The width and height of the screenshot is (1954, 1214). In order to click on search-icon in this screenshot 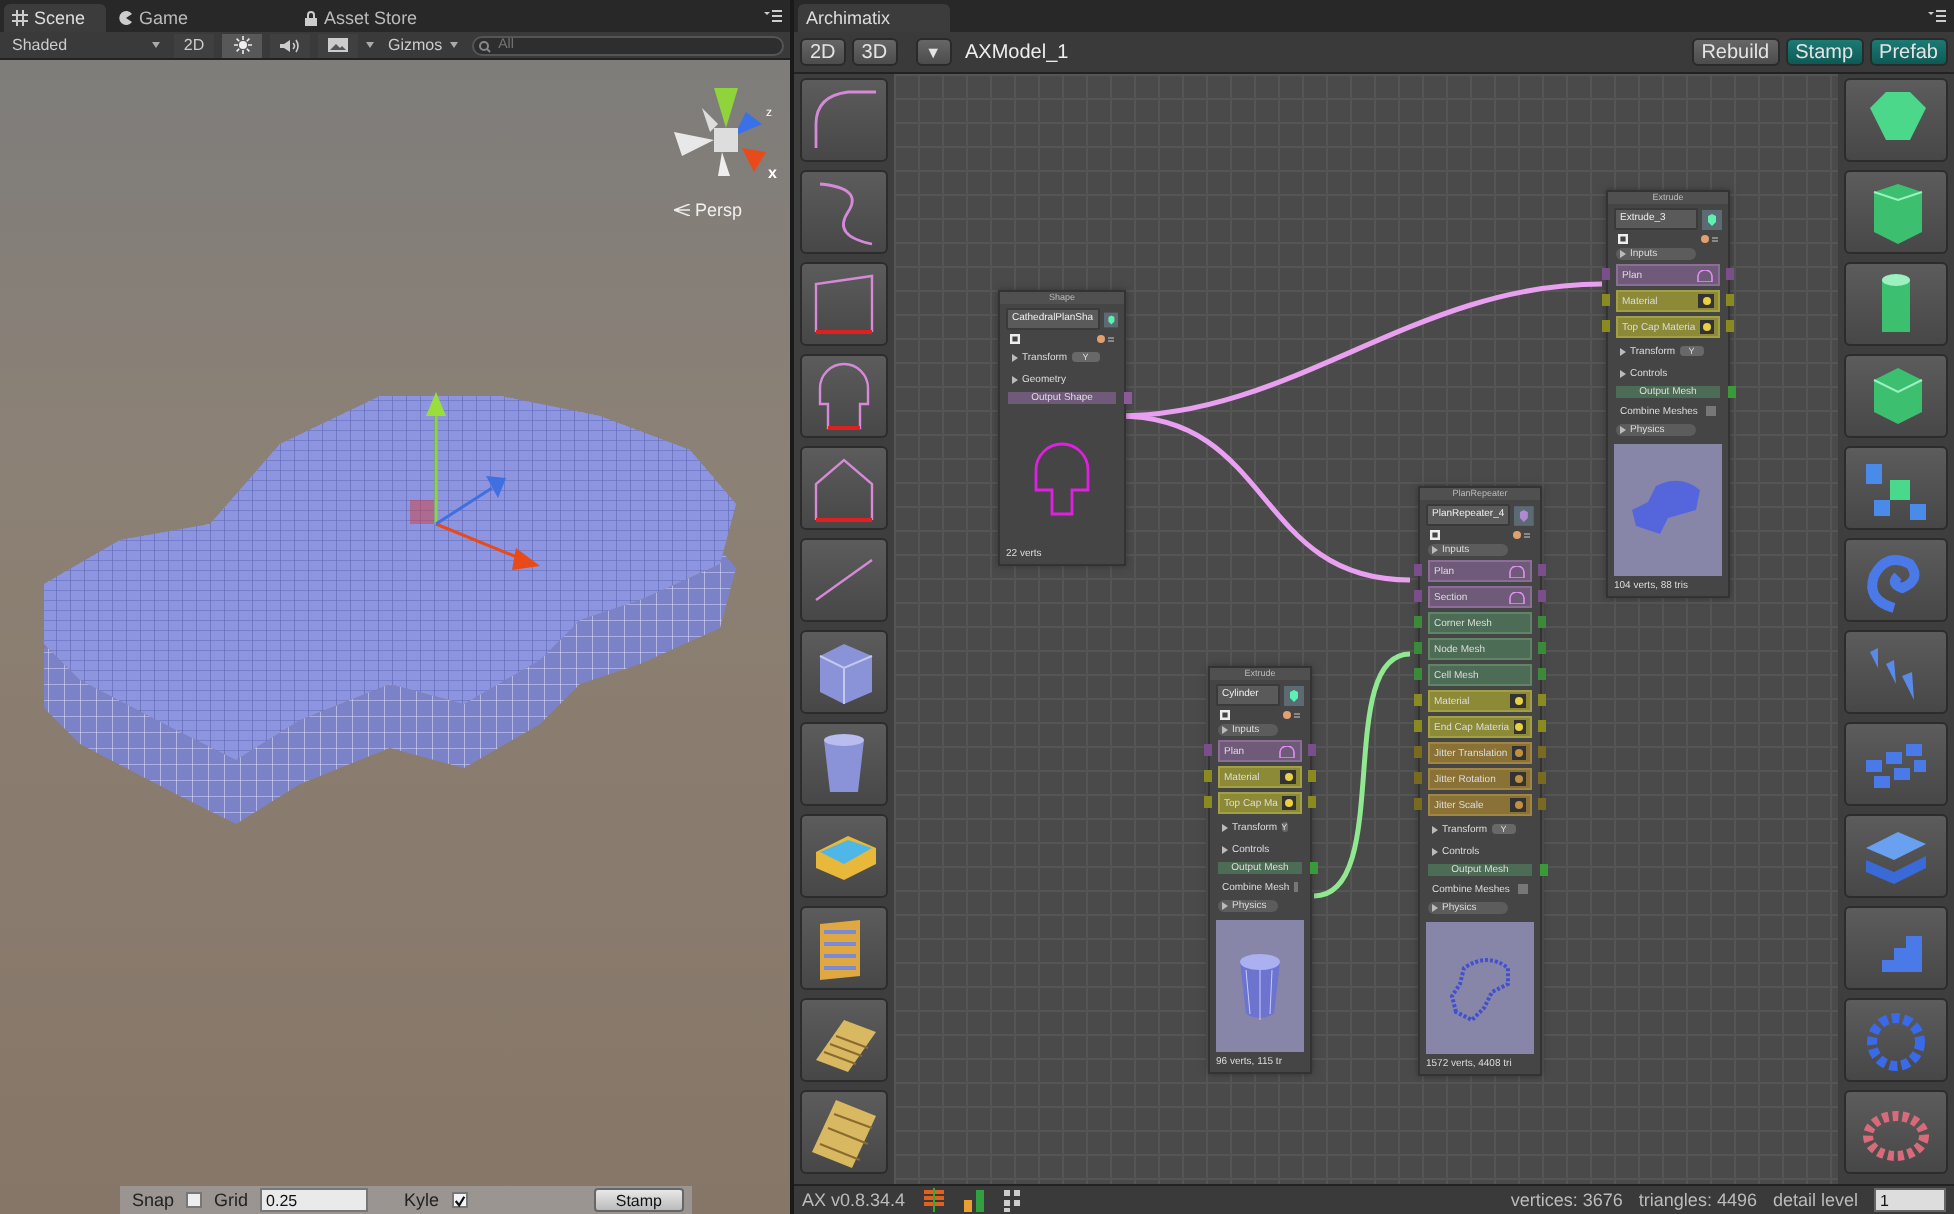, I will do `click(486, 46)`.